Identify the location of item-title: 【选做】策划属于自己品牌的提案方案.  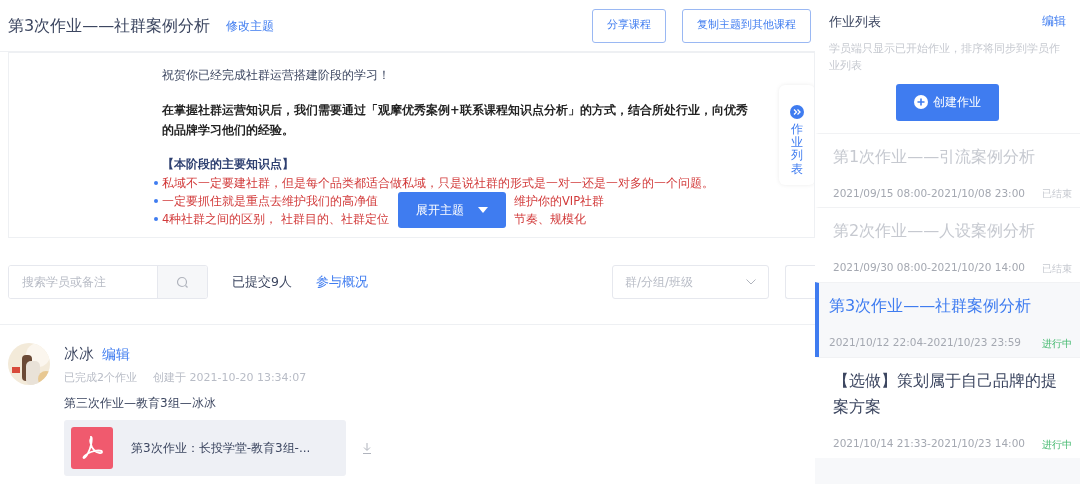
(945, 393).